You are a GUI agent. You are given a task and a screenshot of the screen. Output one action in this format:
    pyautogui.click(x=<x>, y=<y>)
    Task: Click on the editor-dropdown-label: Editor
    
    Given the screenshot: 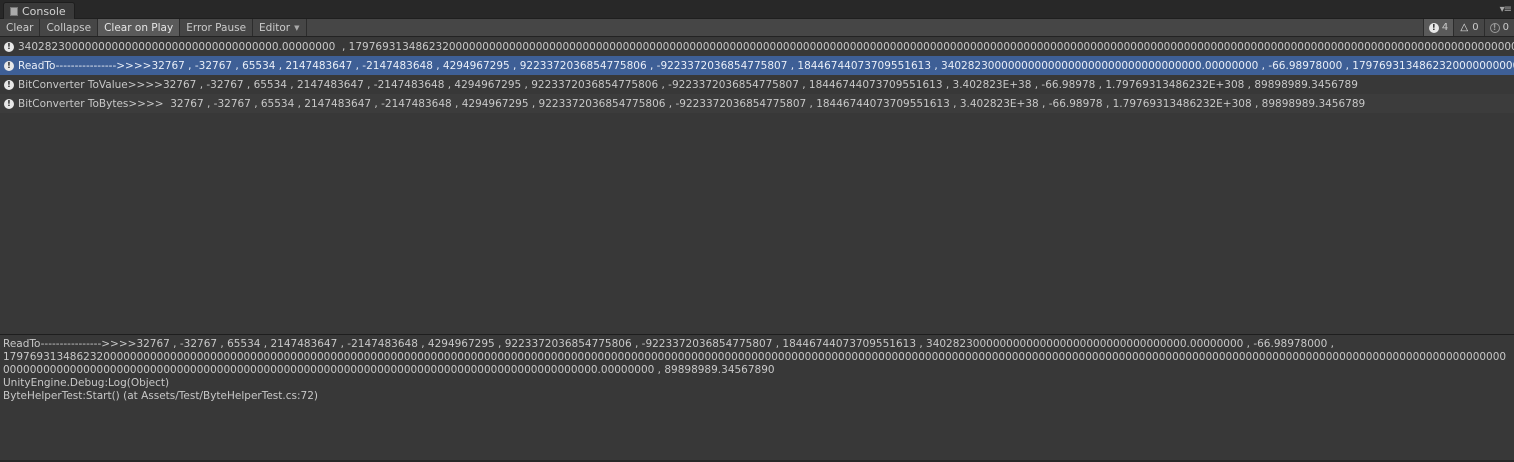 What is the action you would take?
    pyautogui.click(x=275, y=27)
    